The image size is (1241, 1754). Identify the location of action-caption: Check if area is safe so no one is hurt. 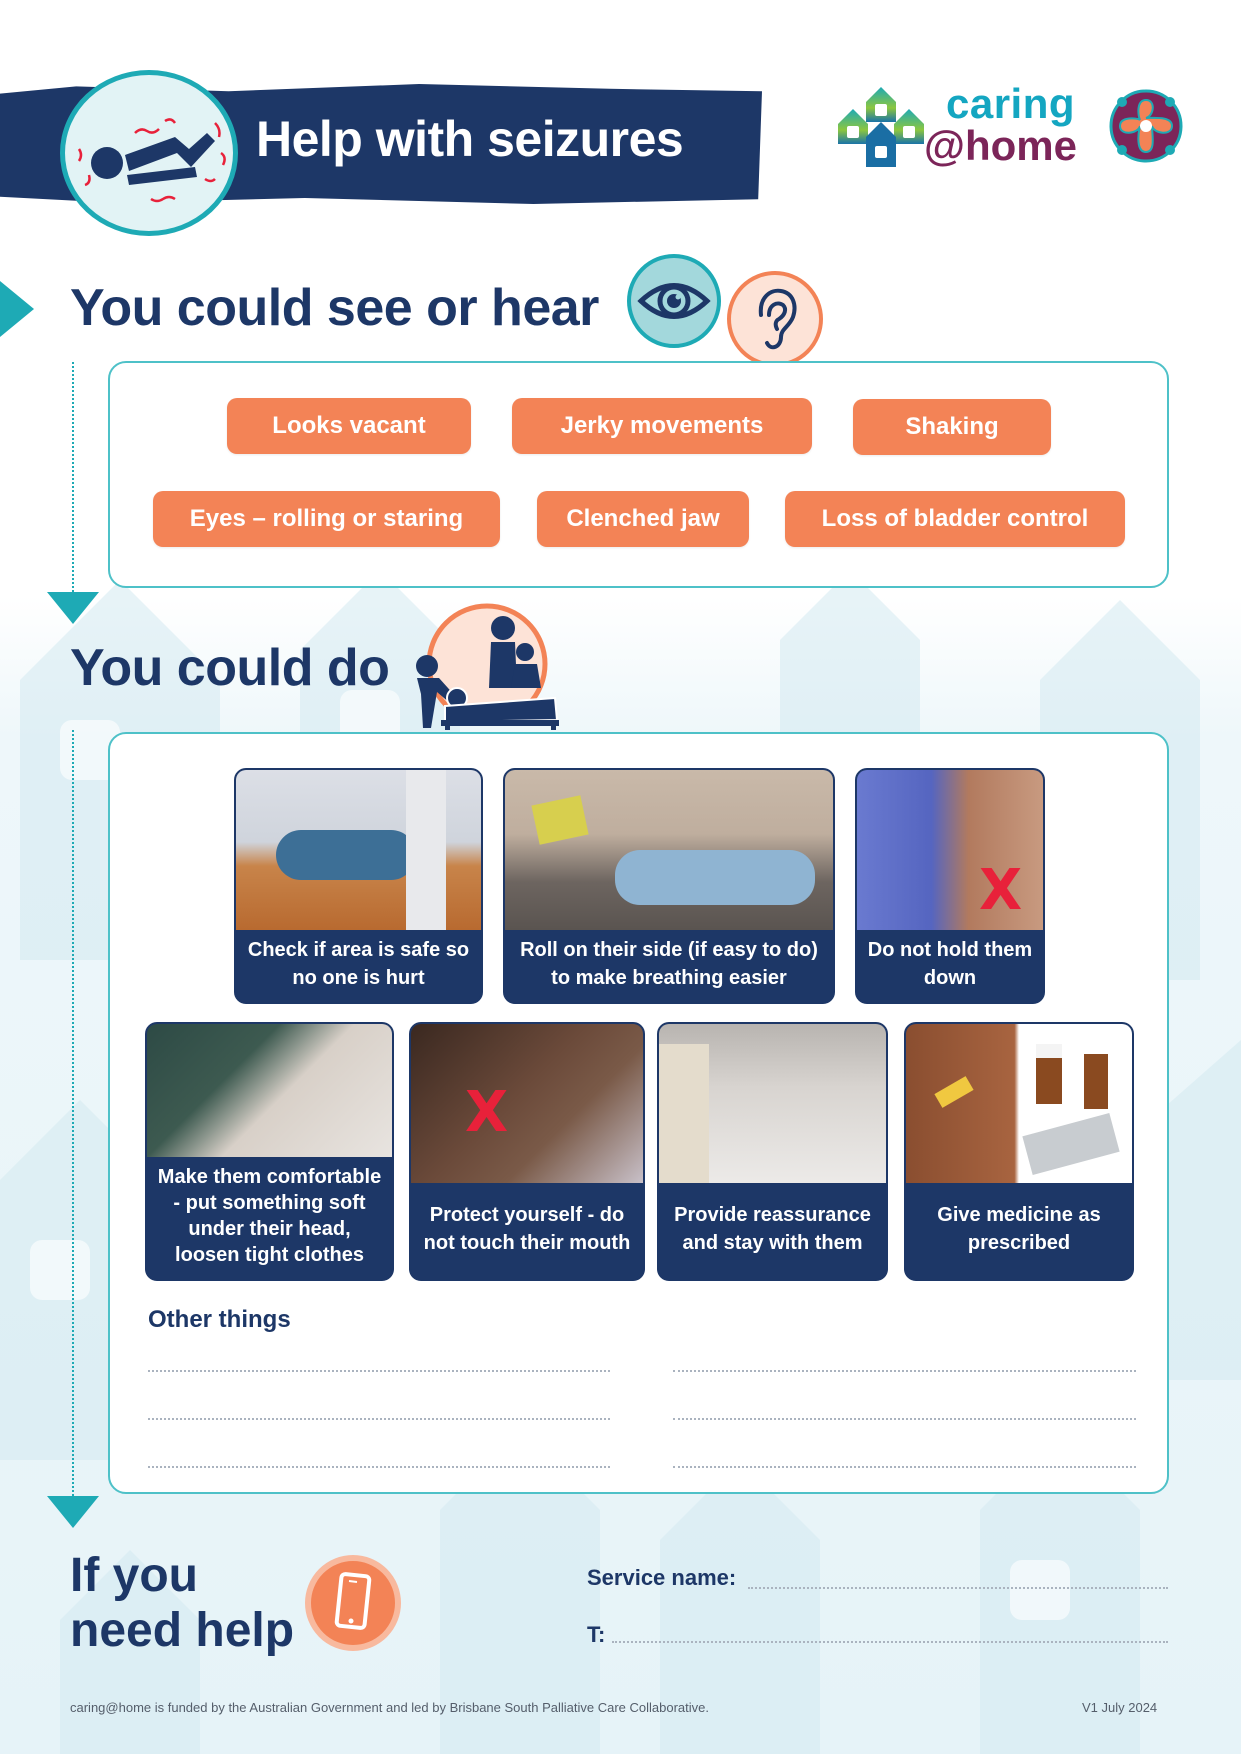
(358, 964).